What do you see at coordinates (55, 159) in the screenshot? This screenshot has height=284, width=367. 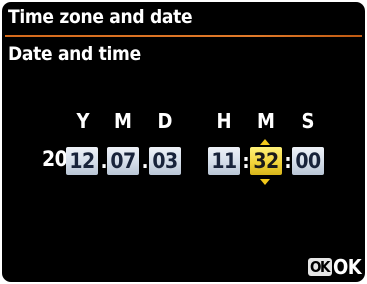 I see `year-prefix: 20` at bounding box center [55, 159].